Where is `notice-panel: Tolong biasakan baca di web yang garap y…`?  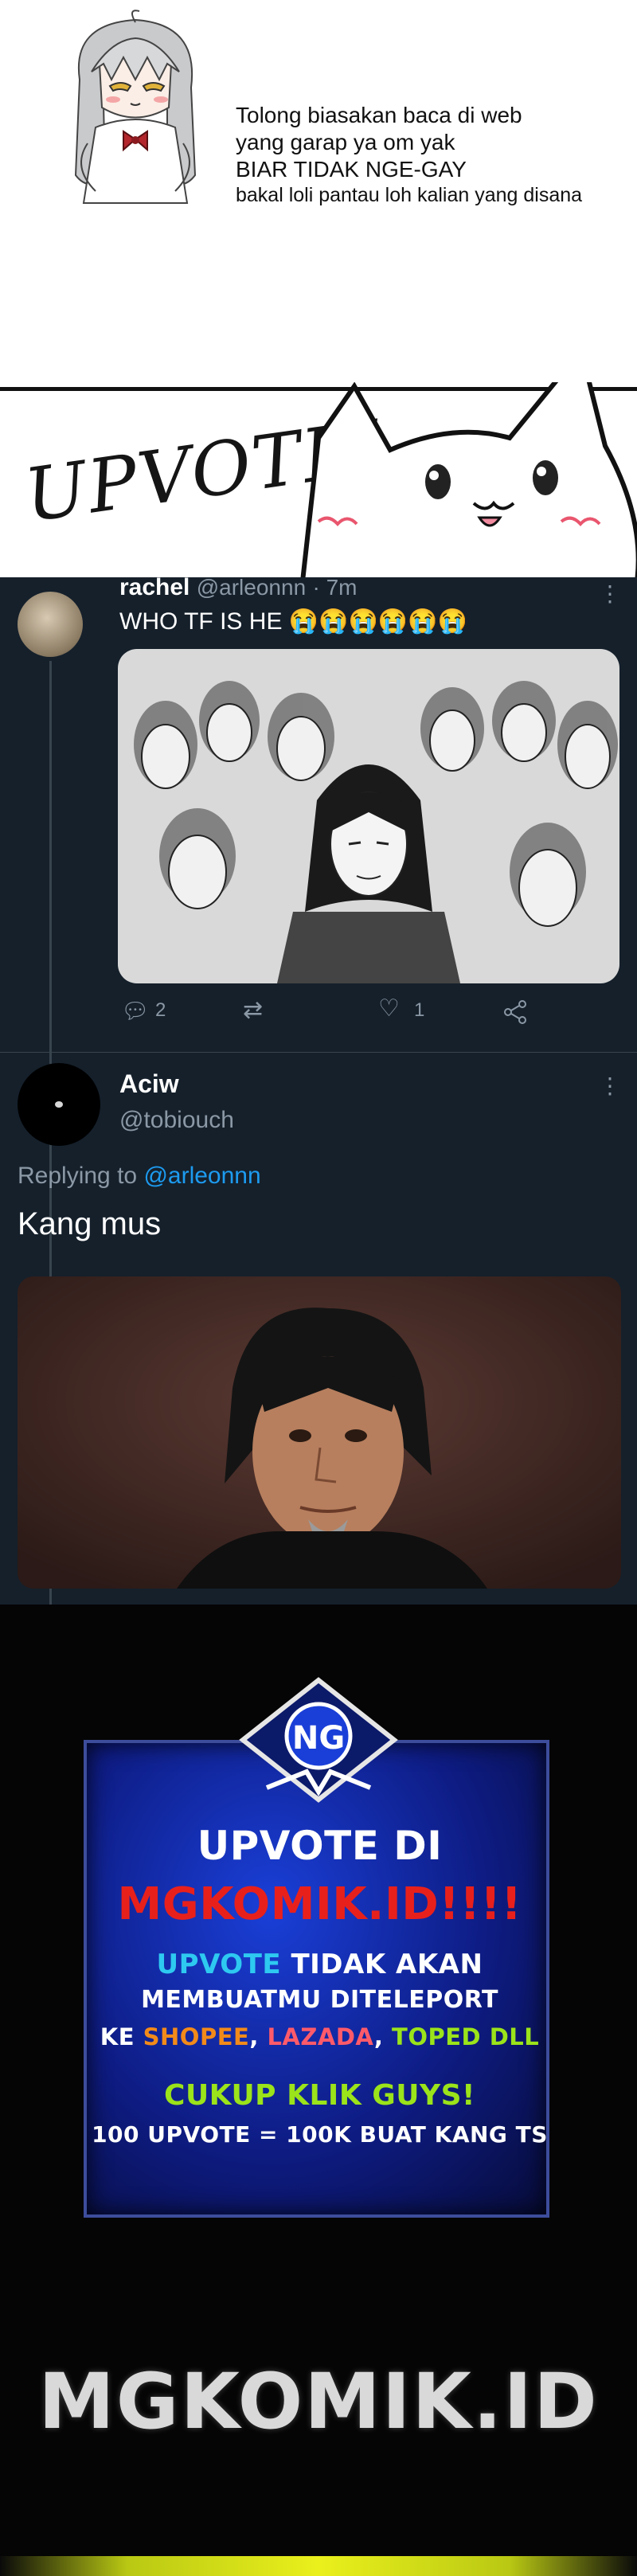 notice-panel: Tolong biasakan baca di web yang garap y… is located at coordinates (318, 191).